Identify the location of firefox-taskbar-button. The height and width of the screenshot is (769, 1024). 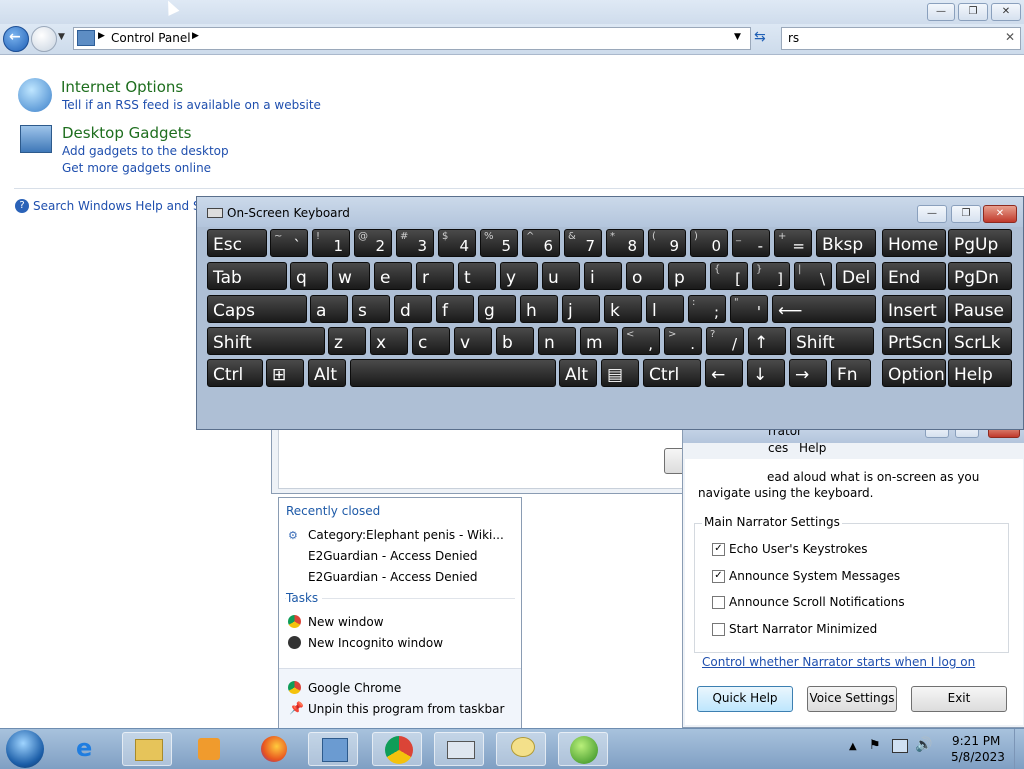
(273, 749).